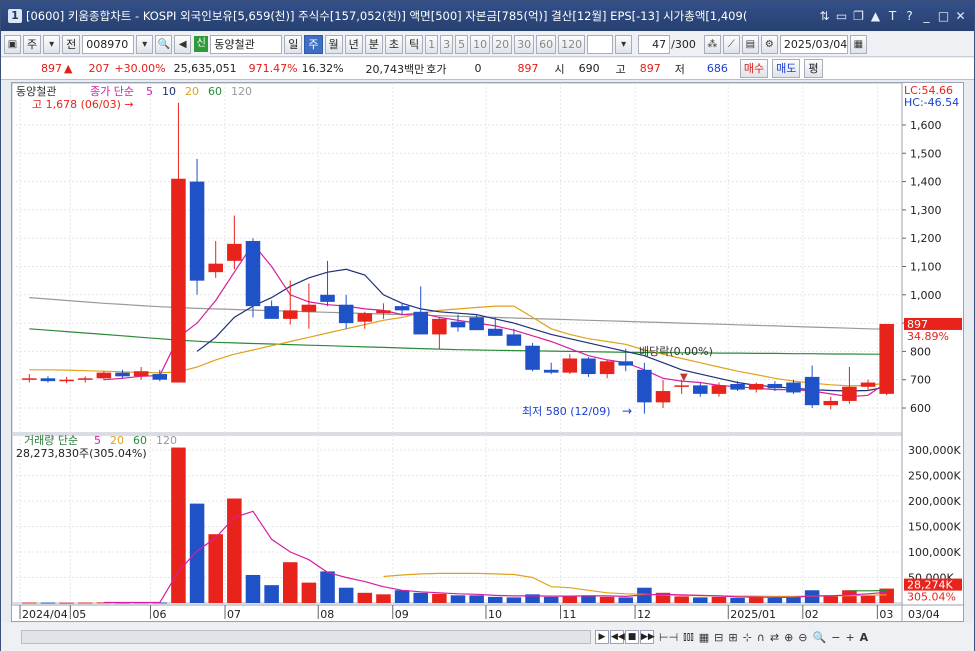  What do you see at coordinates (462, 44) in the screenshot?
I see `minute-5-button: 5` at bounding box center [462, 44].